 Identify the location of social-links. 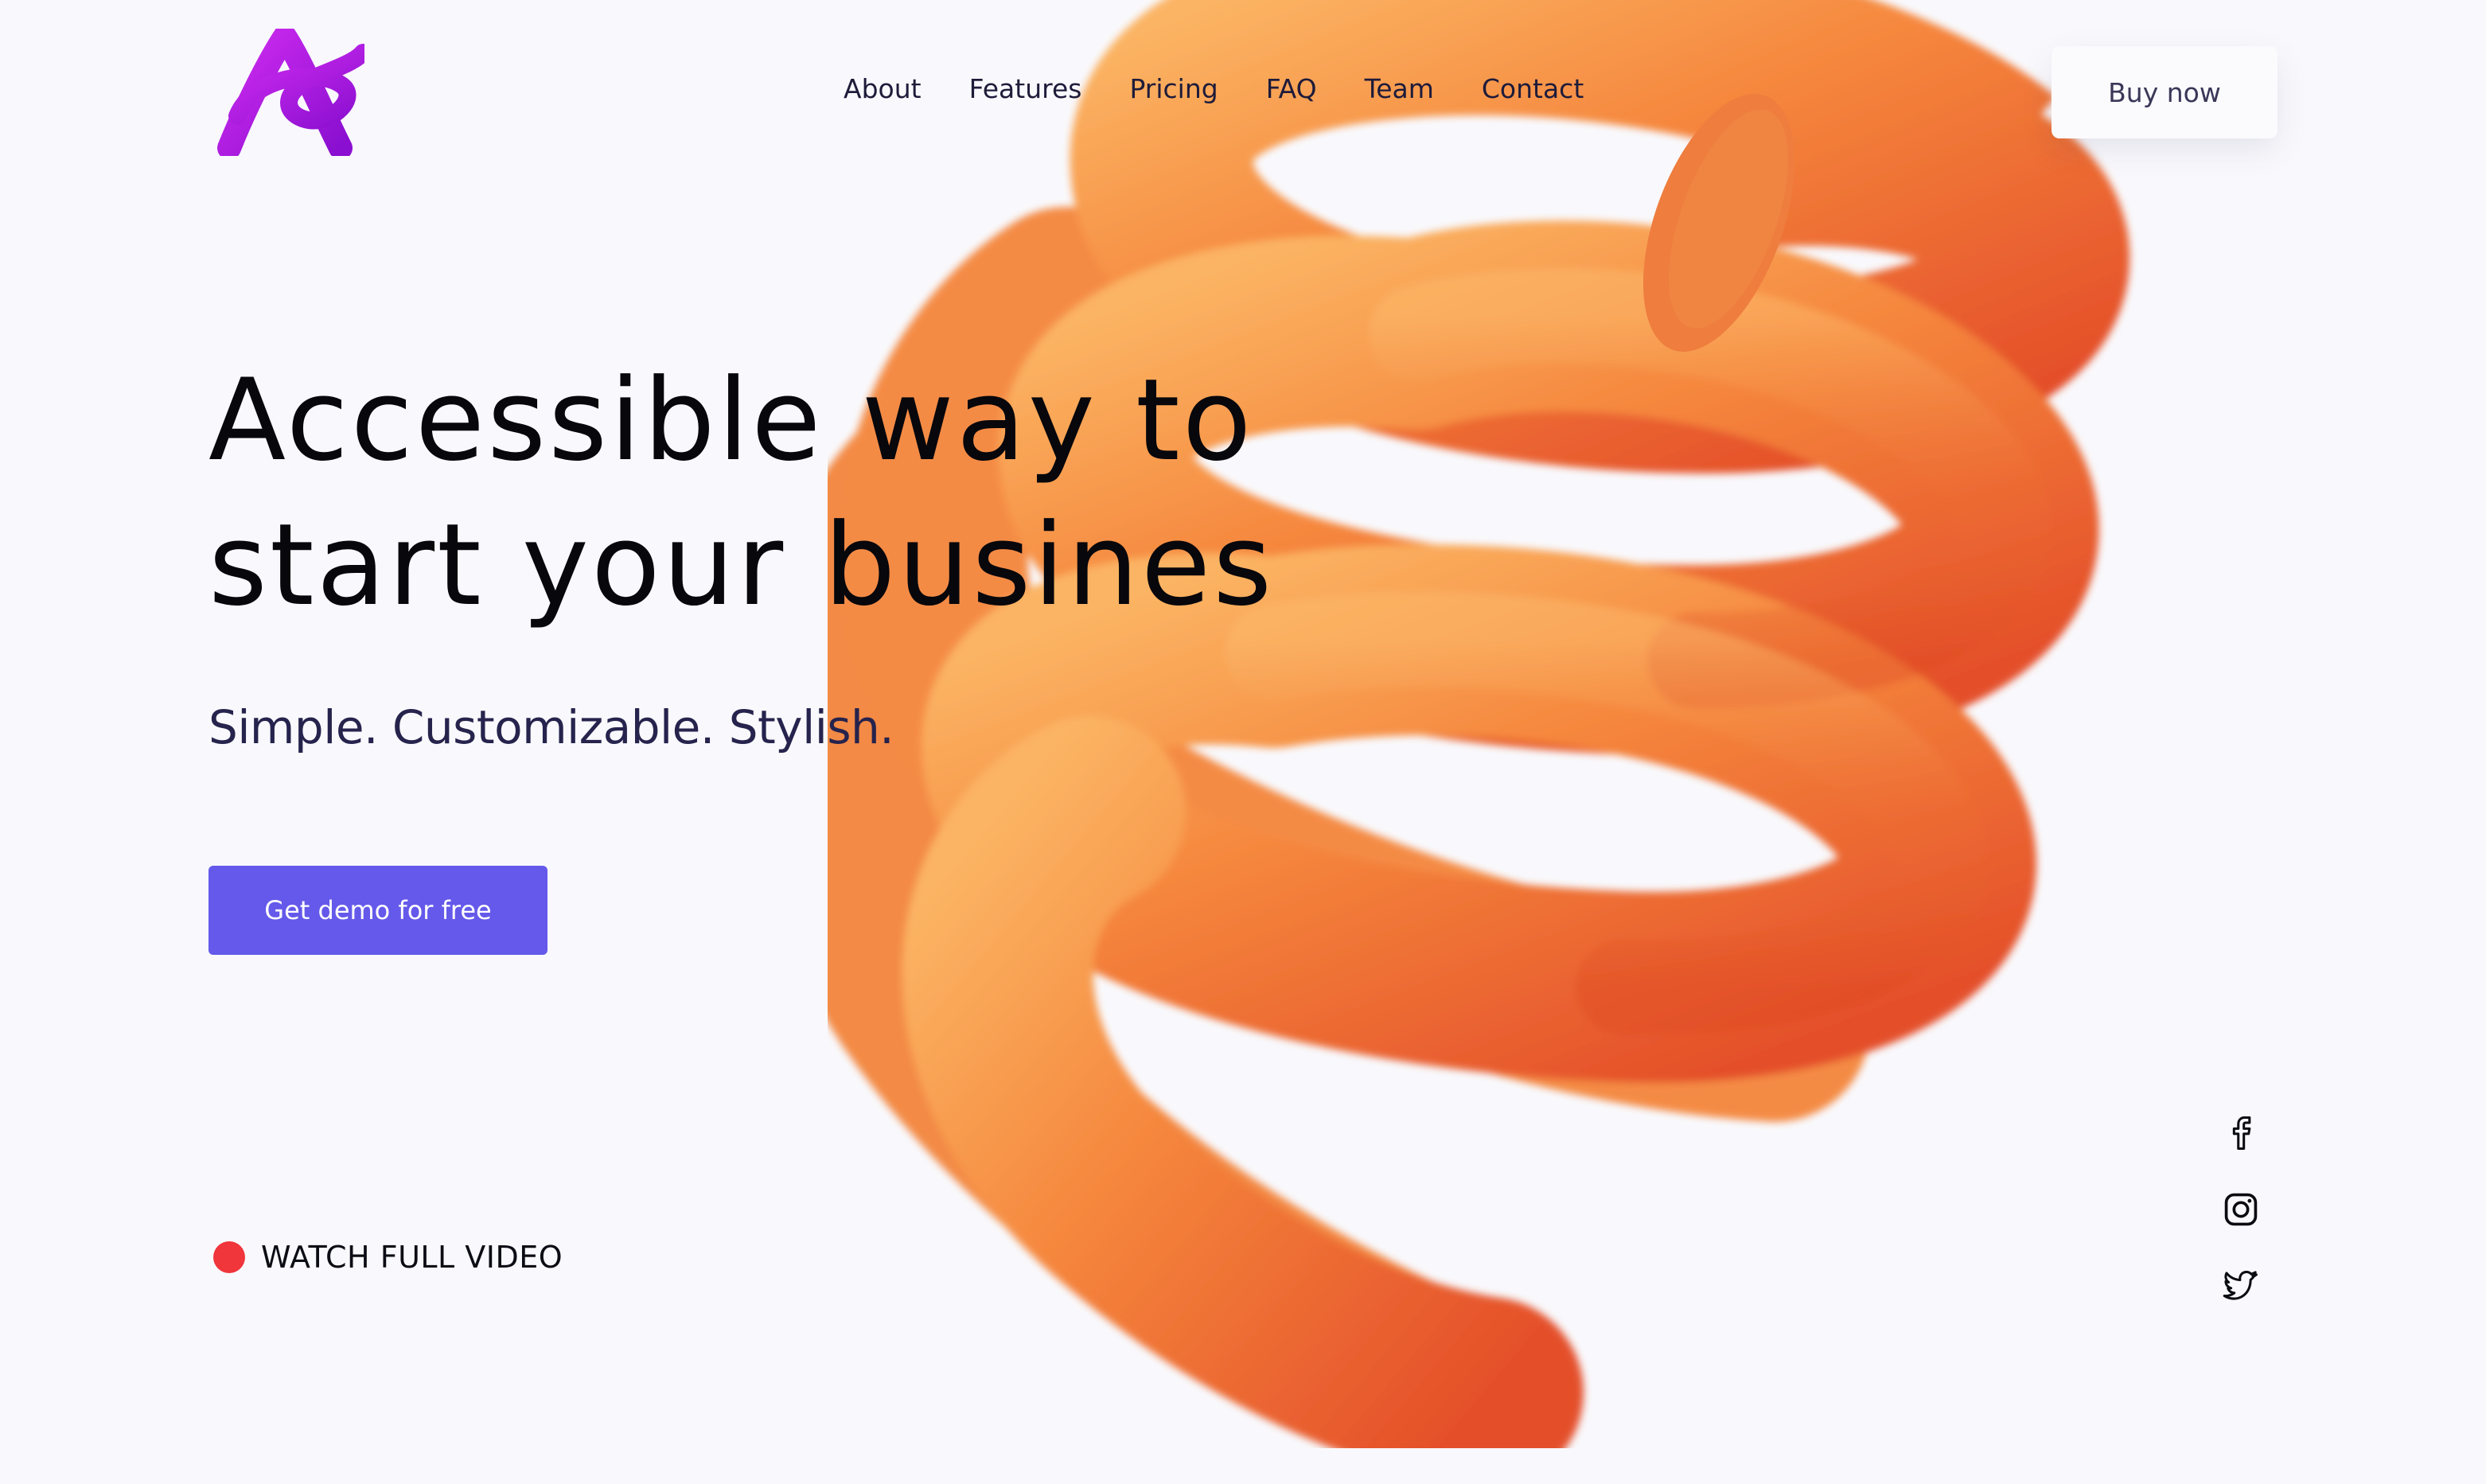
(2241, 1209).